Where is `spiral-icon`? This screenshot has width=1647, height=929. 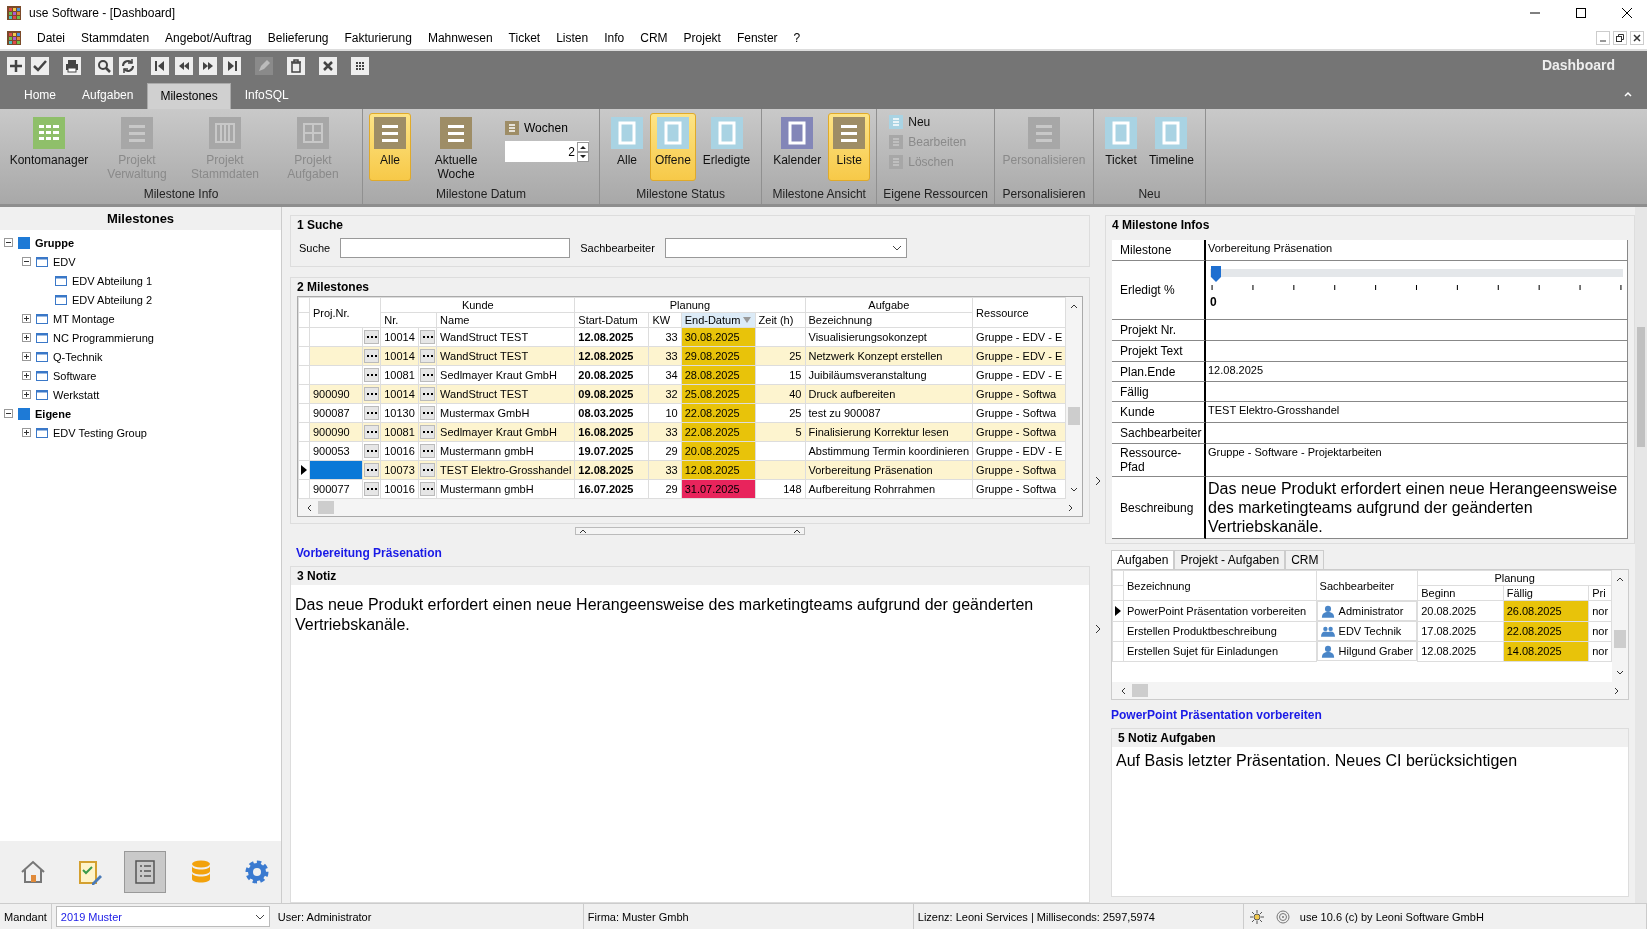 spiral-icon is located at coordinates (1282, 916).